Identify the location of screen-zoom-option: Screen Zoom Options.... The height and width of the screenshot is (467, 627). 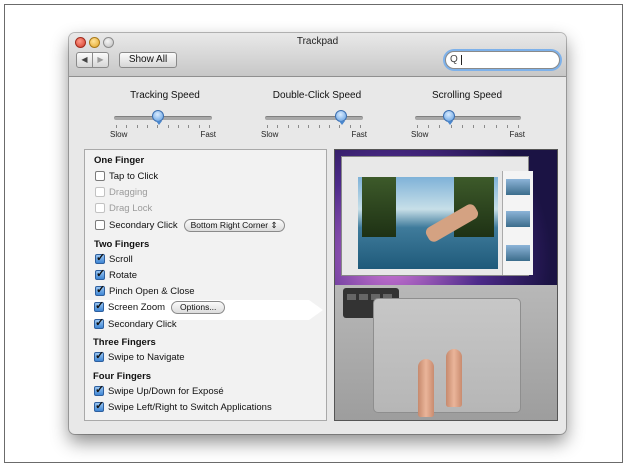
(160, 306).